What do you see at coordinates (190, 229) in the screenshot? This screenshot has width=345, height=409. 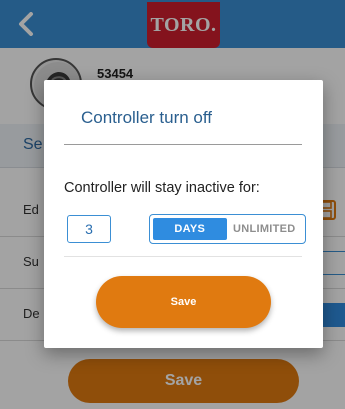 I see `unit-option-days: DAYS` at bounding box center [190, 229].